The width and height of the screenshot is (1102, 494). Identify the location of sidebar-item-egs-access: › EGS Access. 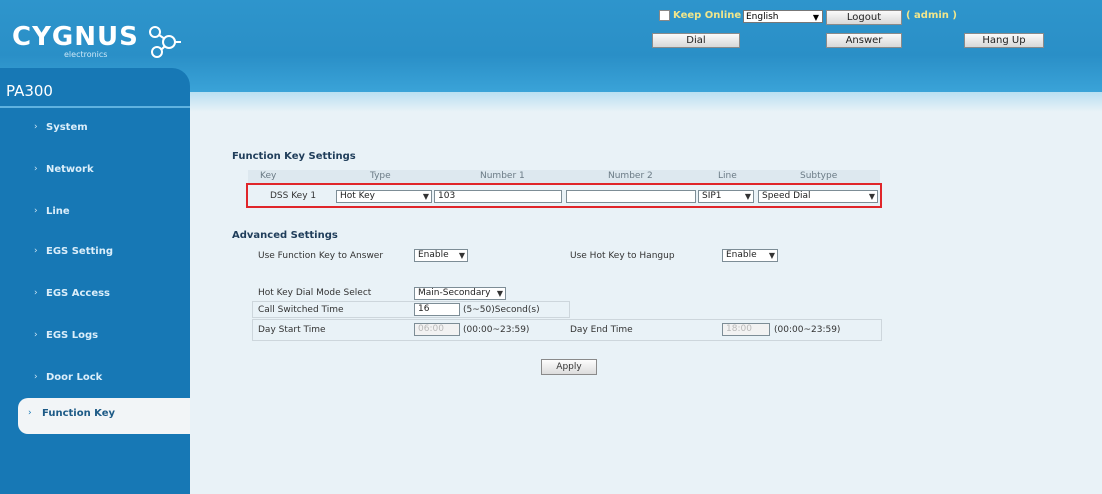
(95, 296).